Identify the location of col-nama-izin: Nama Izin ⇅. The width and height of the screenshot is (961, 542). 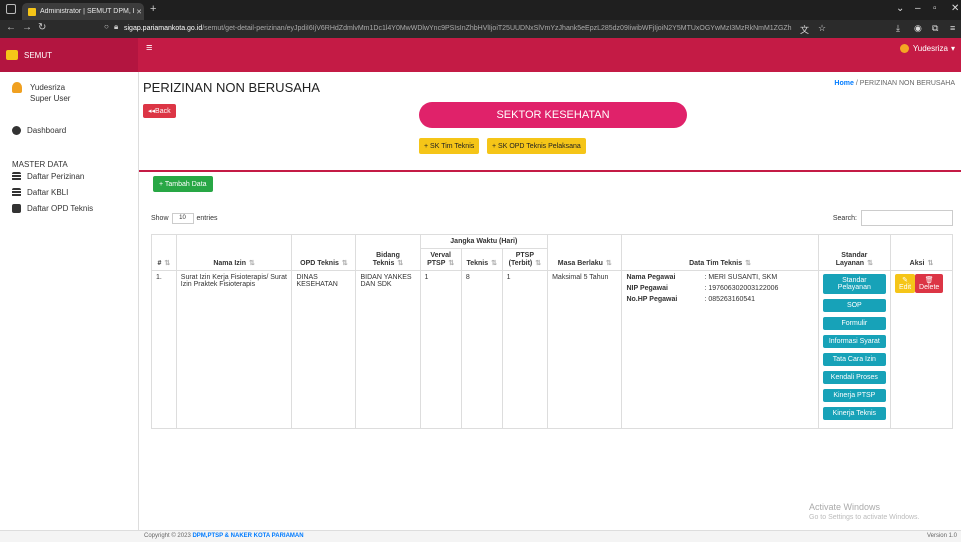
(234, 252).